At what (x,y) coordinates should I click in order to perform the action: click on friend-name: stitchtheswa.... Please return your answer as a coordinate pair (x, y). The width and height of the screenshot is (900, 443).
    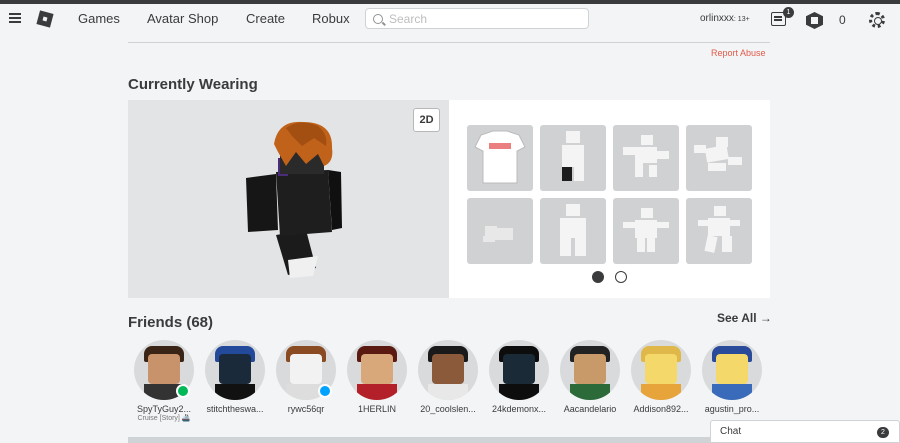
    Looking at the image, I should click on (235, 409).